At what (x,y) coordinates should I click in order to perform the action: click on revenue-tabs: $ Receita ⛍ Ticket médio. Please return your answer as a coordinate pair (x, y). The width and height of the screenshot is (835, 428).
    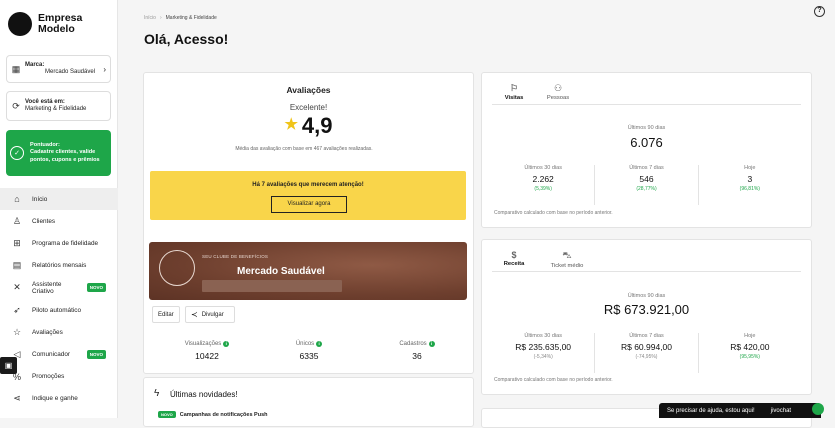
    Looking at the image, I should click on (545, 256).